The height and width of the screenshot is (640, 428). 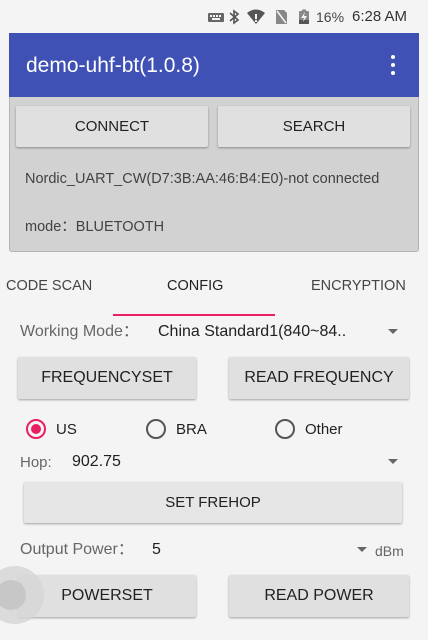 I want to click on radio-other, so click(x=285, y=429).